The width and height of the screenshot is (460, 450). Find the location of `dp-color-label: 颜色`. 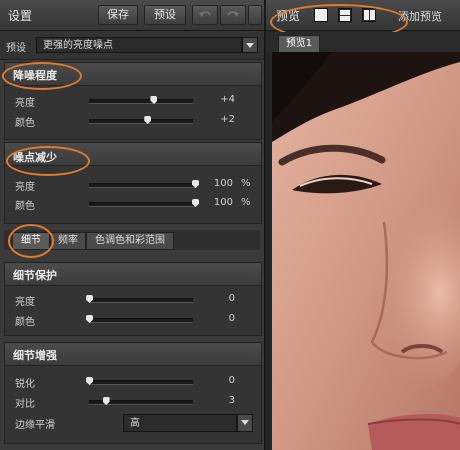

dp-color-label: 颜色 is located at coordinates (25, 322).